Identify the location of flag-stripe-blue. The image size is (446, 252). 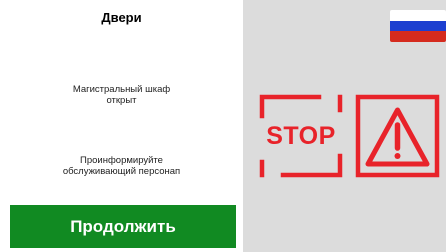
(418, 26).